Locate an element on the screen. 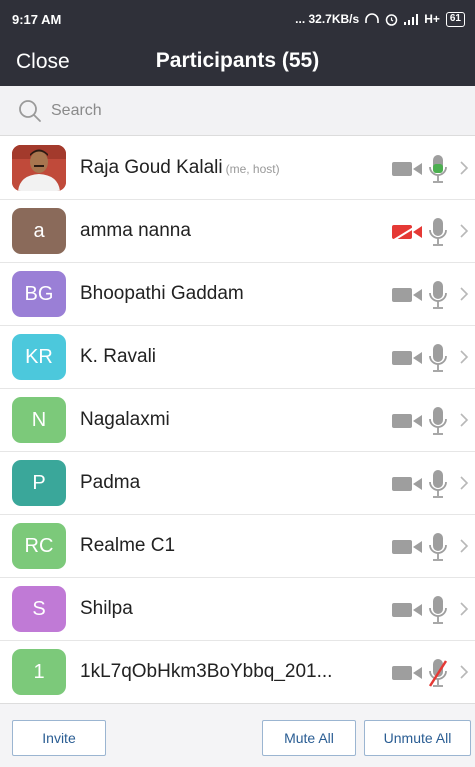  avatar: BG is located at coordinates (39, 294).